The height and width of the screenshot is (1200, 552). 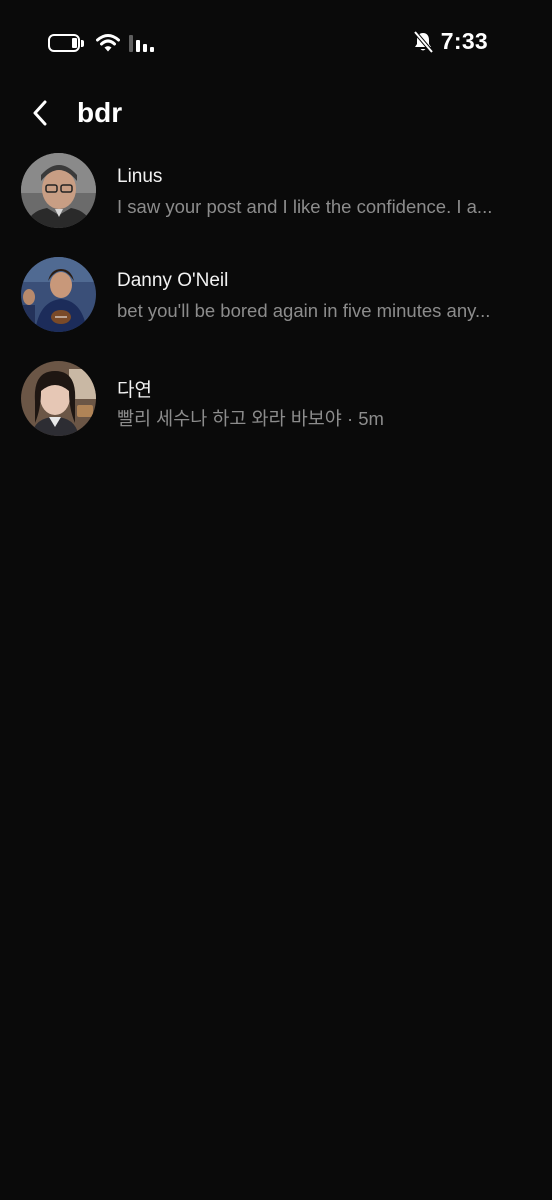 What do you see at coordinates (100, 112) in the screenshot?
I see `page-title: bdr` at bounding box center [100, 112].